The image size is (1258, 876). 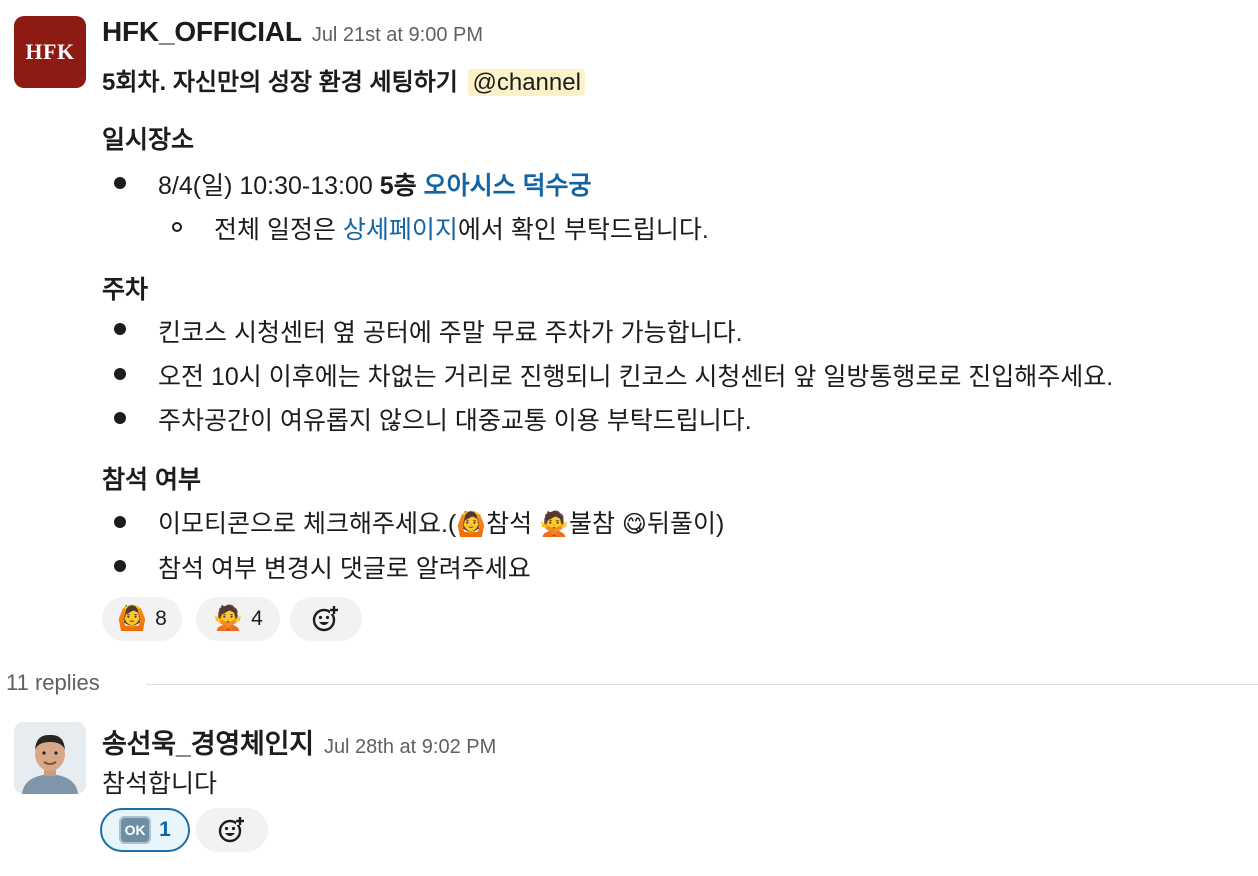 I want to click on list-item: 이모티콘으로 체크해주세요.(🙆참석 🙅불참 😋뒤풀이), so click(x=441, y=522).